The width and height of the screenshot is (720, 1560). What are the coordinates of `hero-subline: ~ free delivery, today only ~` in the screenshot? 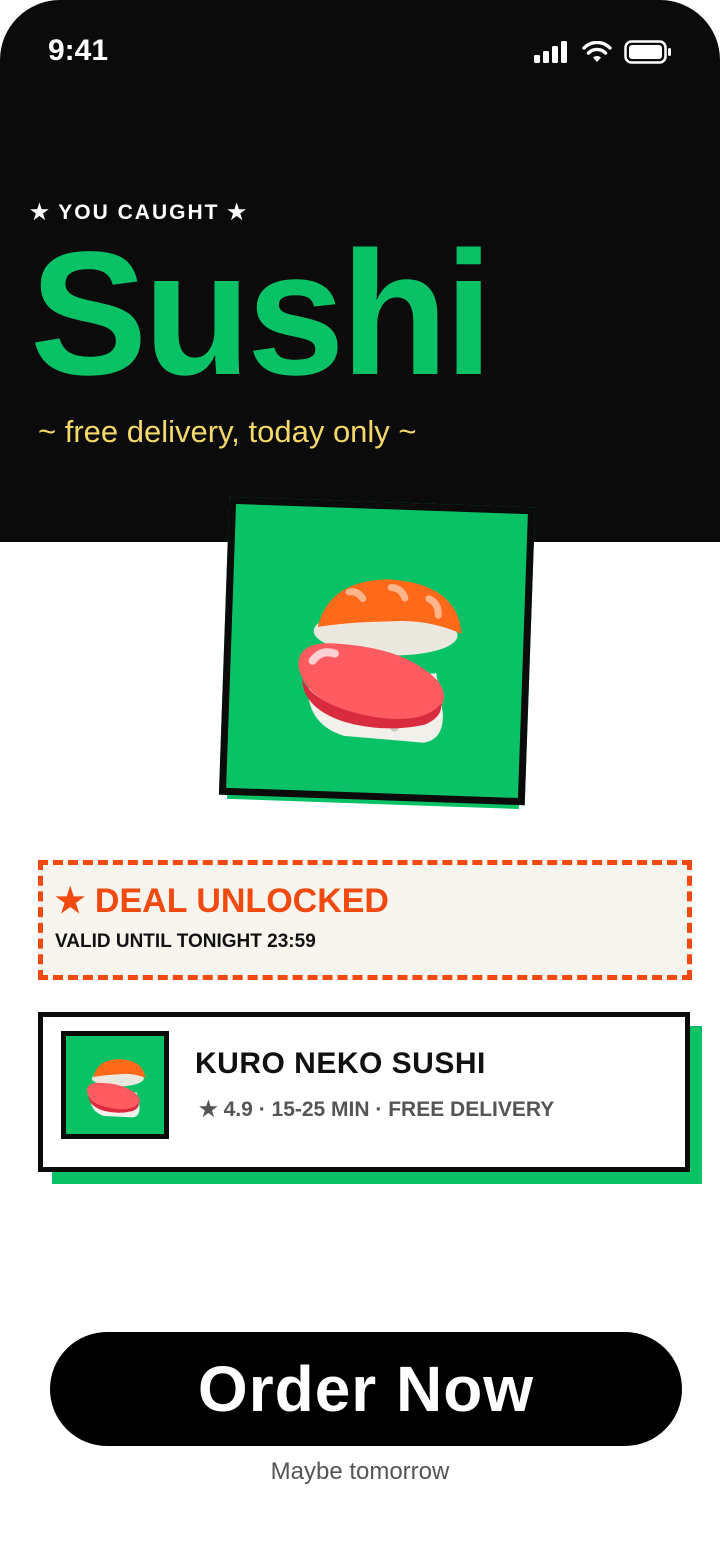 It's located at (227, 431).